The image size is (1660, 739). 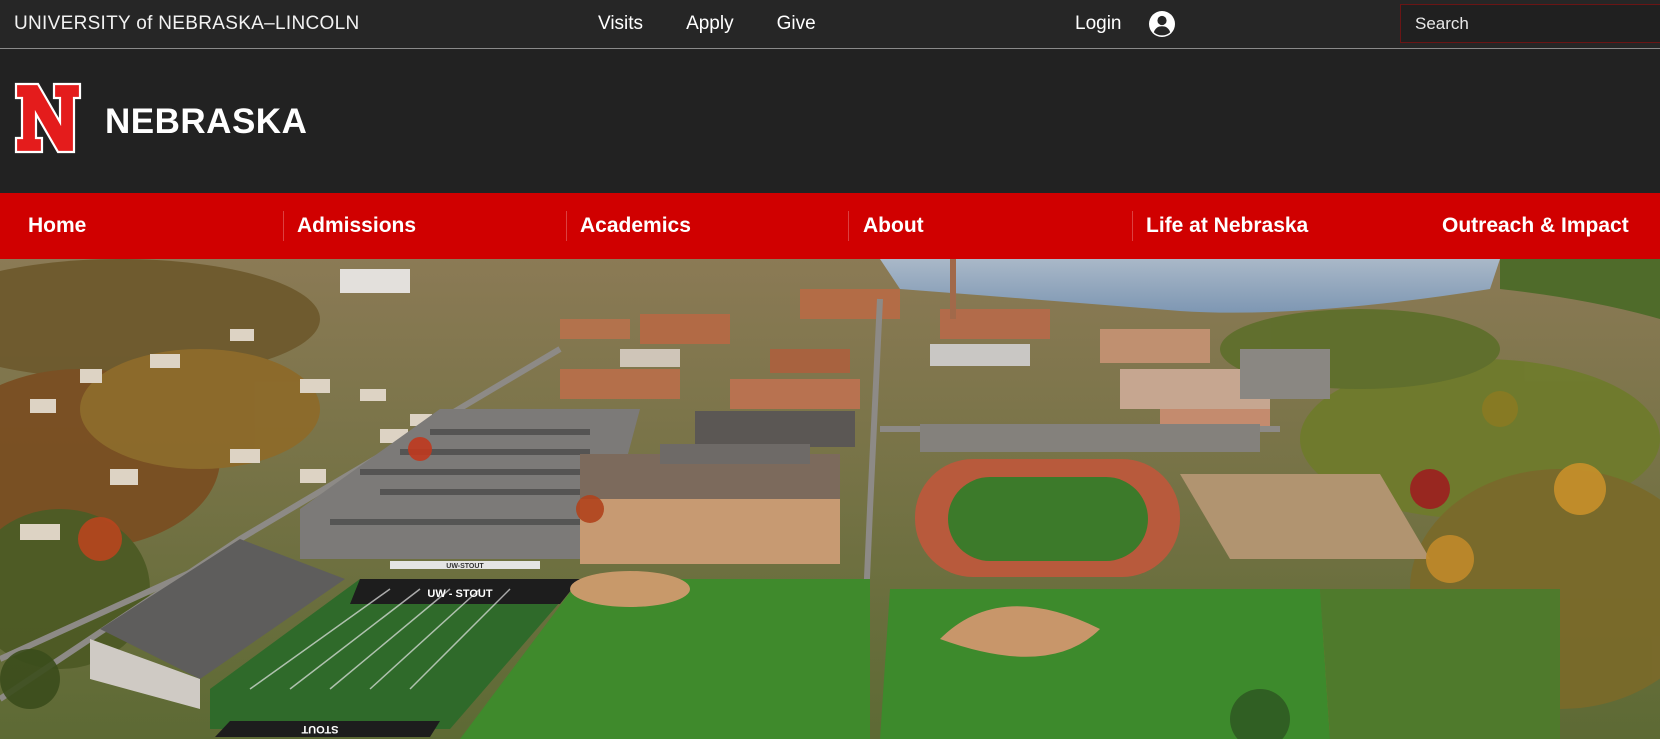 I want to click on login-link: Login, so click(x=1098, y=24).